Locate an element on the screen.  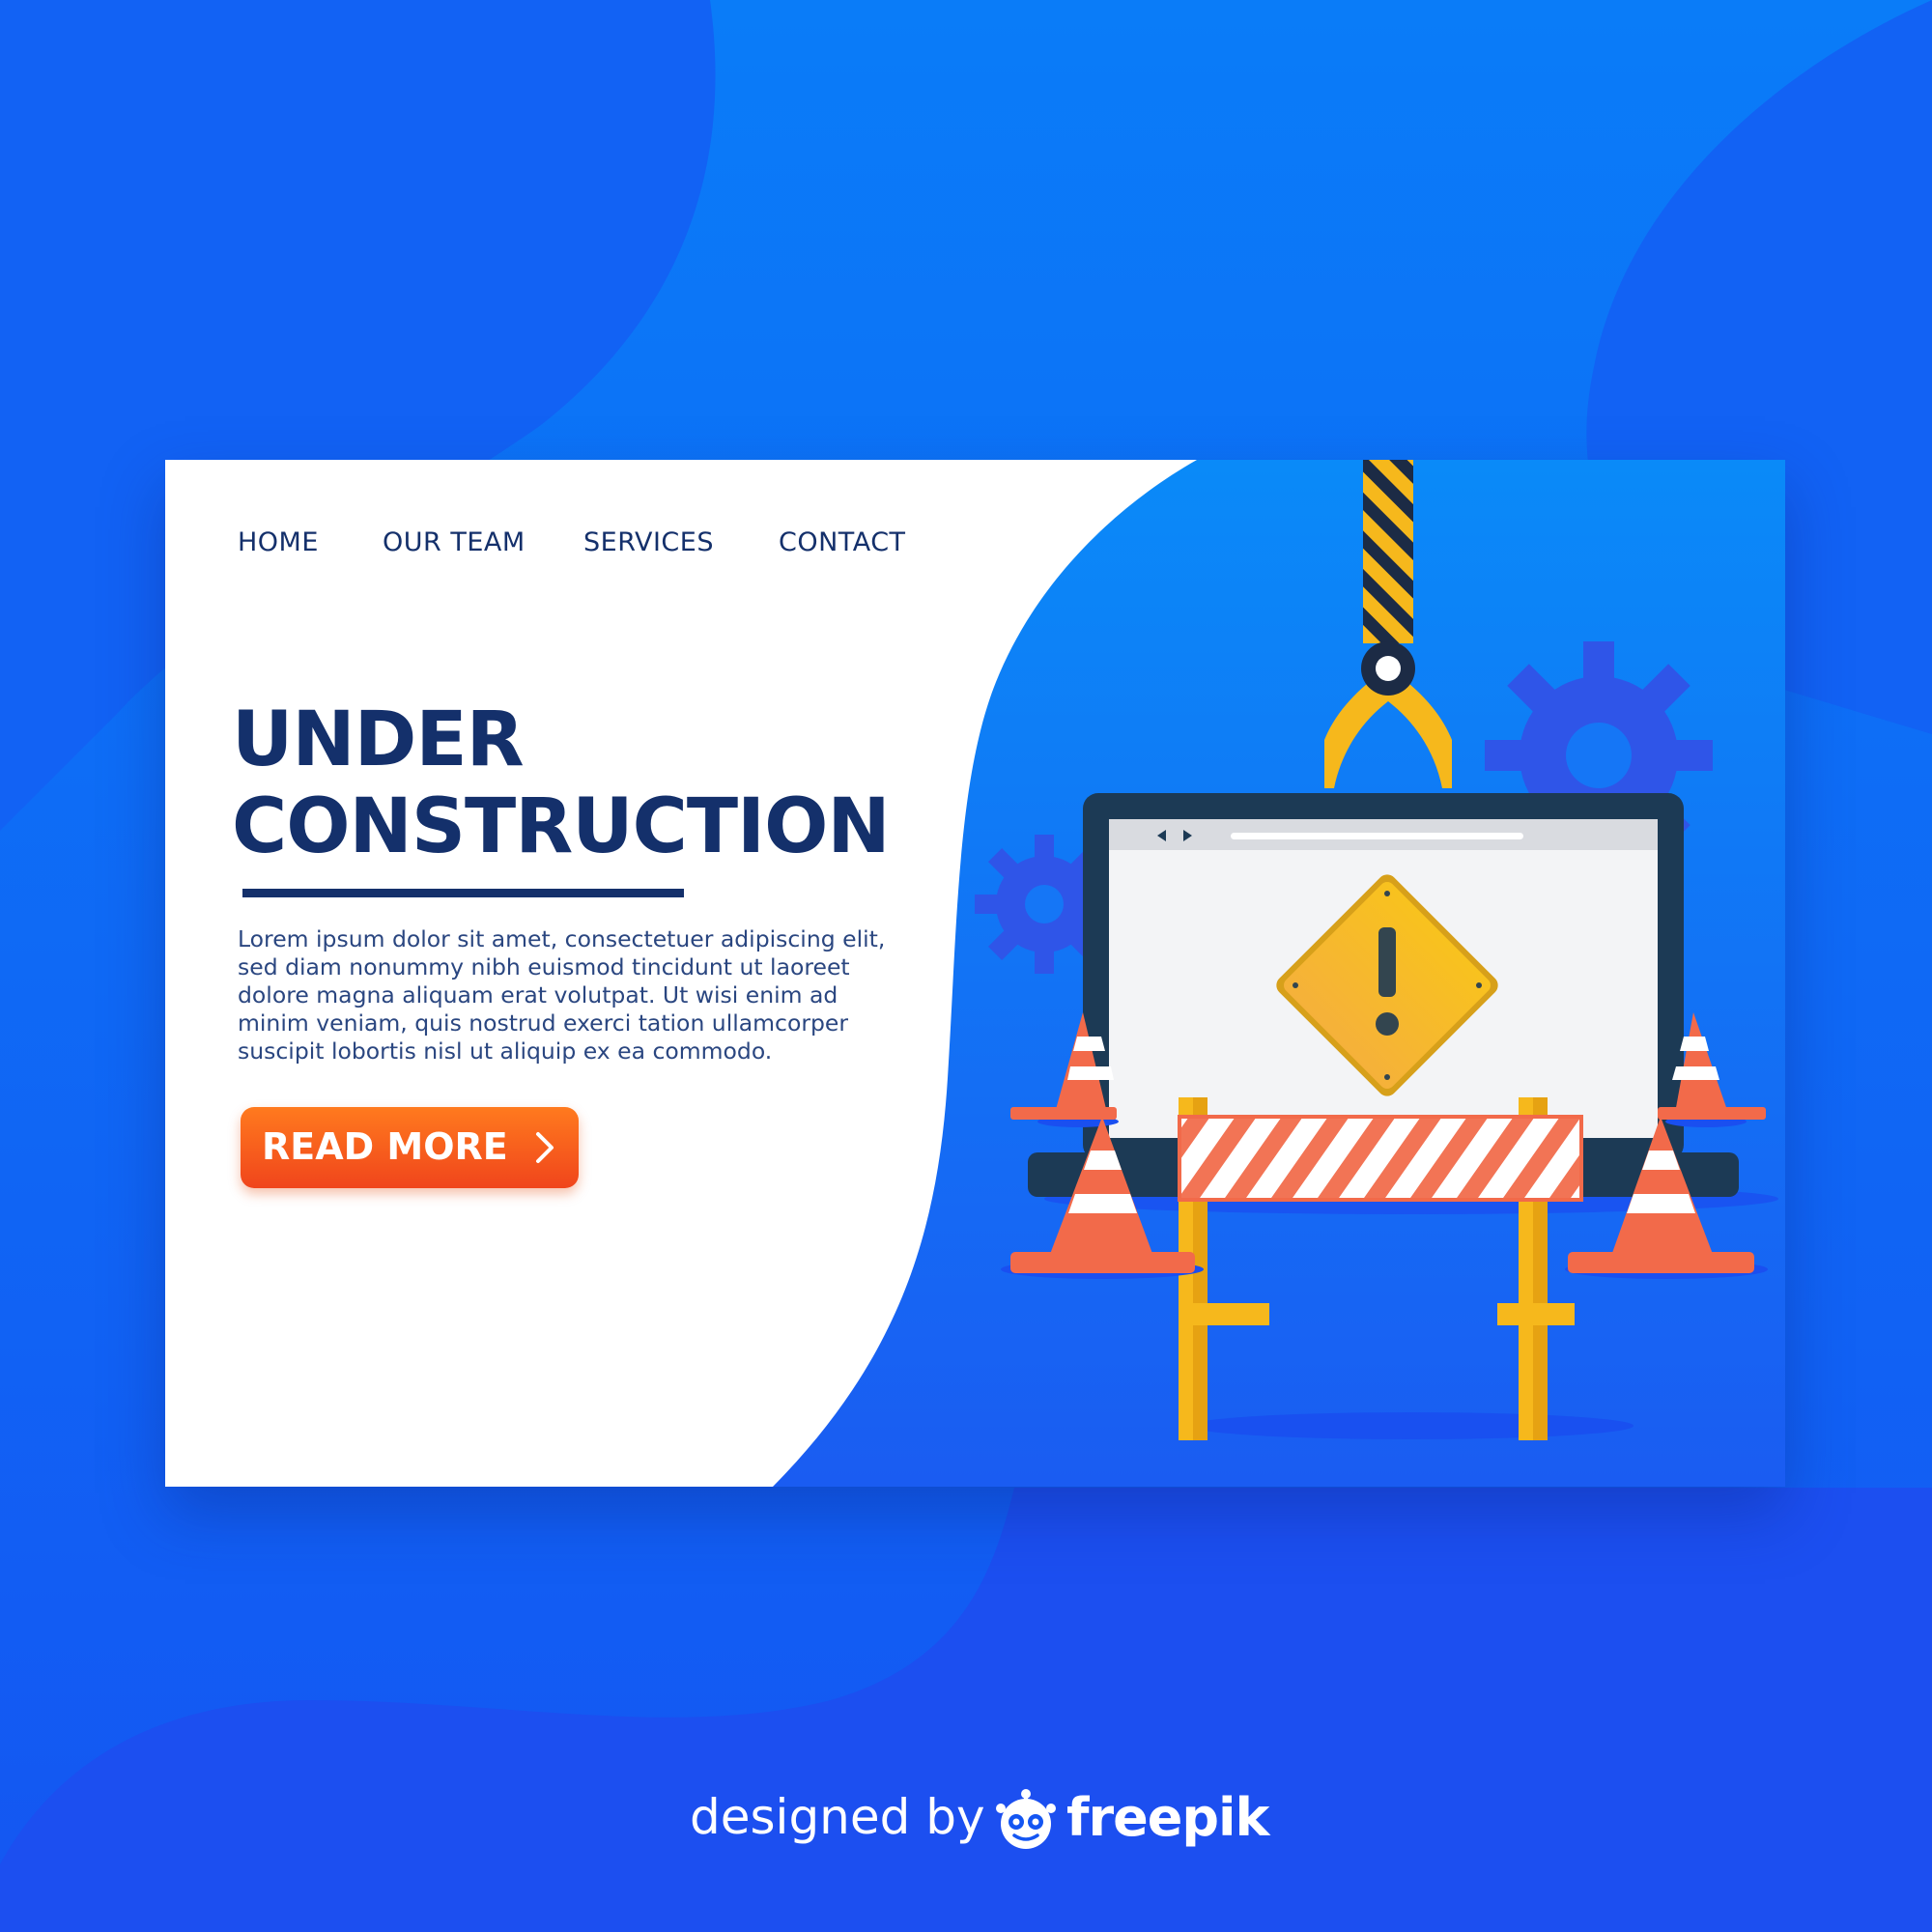
nav-contact: CONTACT is located at coordinates (842, 542).